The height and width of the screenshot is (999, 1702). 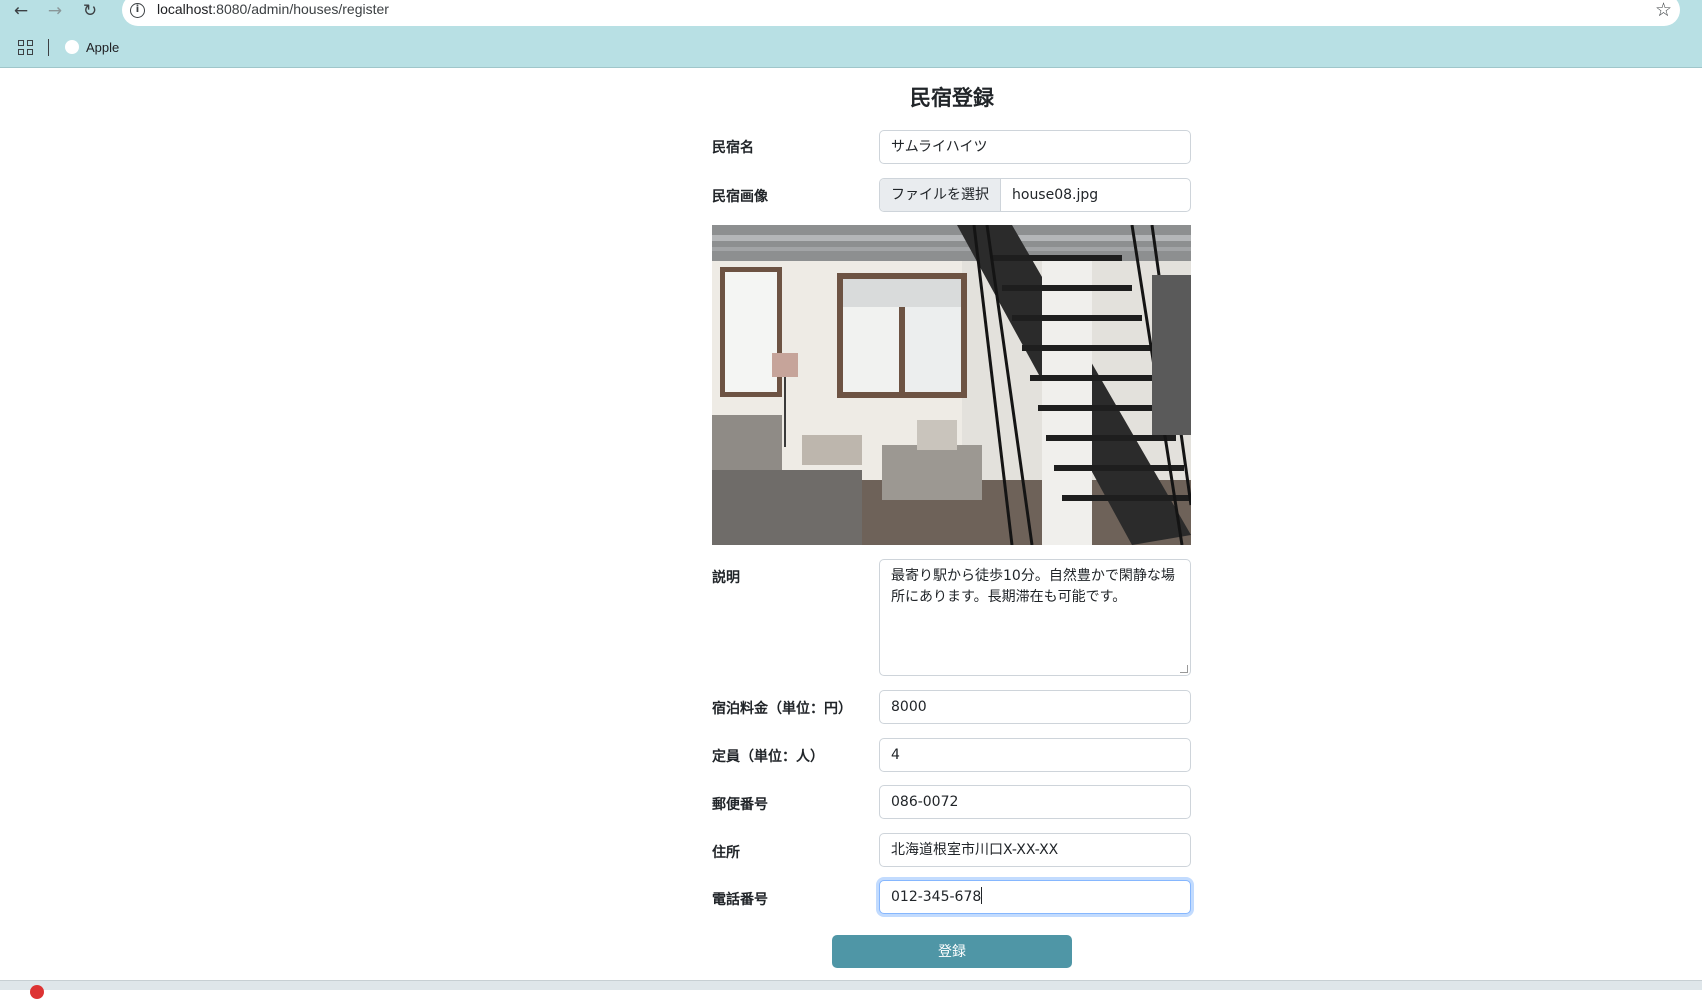 What do you see at coordinates (982, 895) in the screenshot?
I see `text-caret` at bounding box center [982, 895].